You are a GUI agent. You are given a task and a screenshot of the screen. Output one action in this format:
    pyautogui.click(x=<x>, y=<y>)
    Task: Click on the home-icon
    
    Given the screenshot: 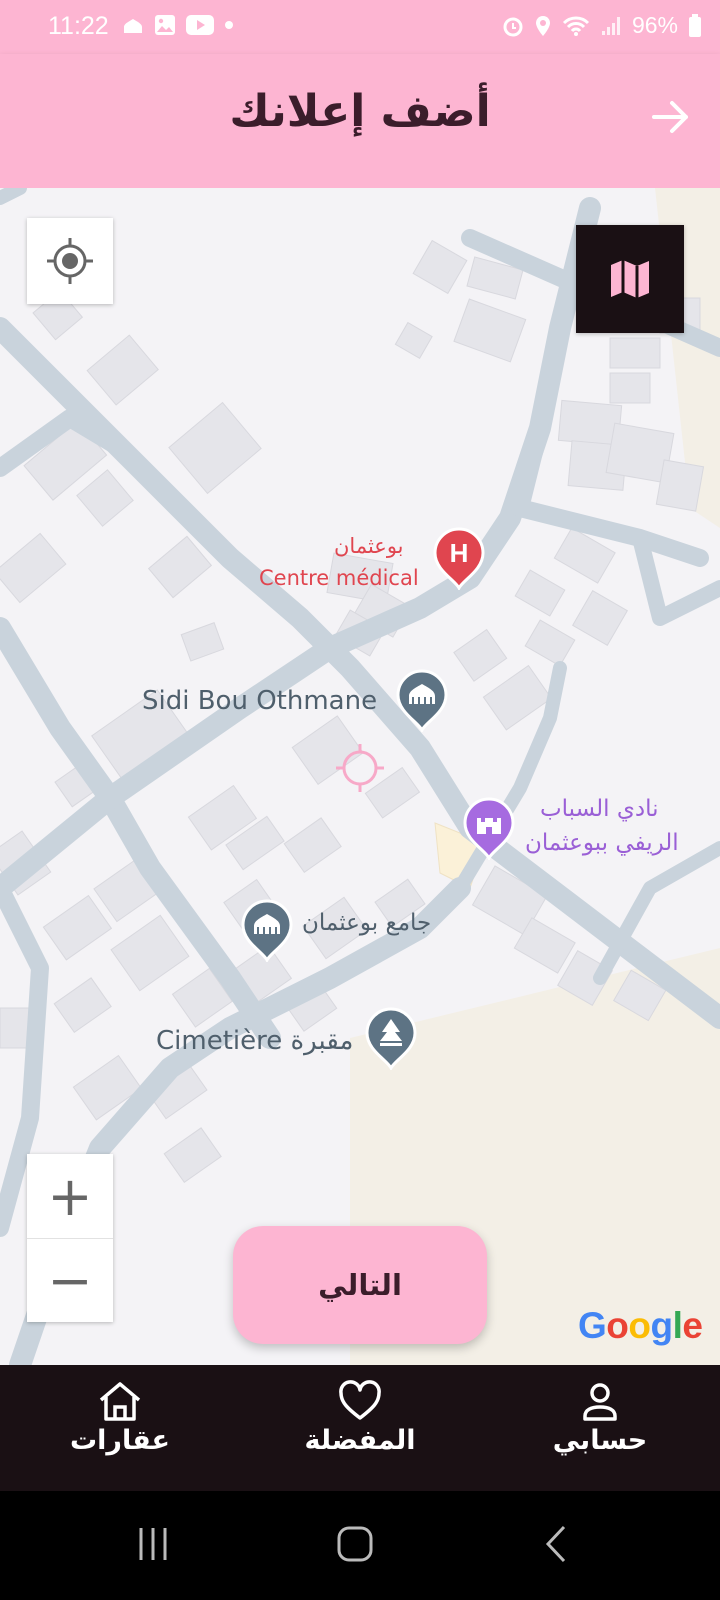 What is the action you would take?
    pyautogui.click(x=120, y=1401)
    